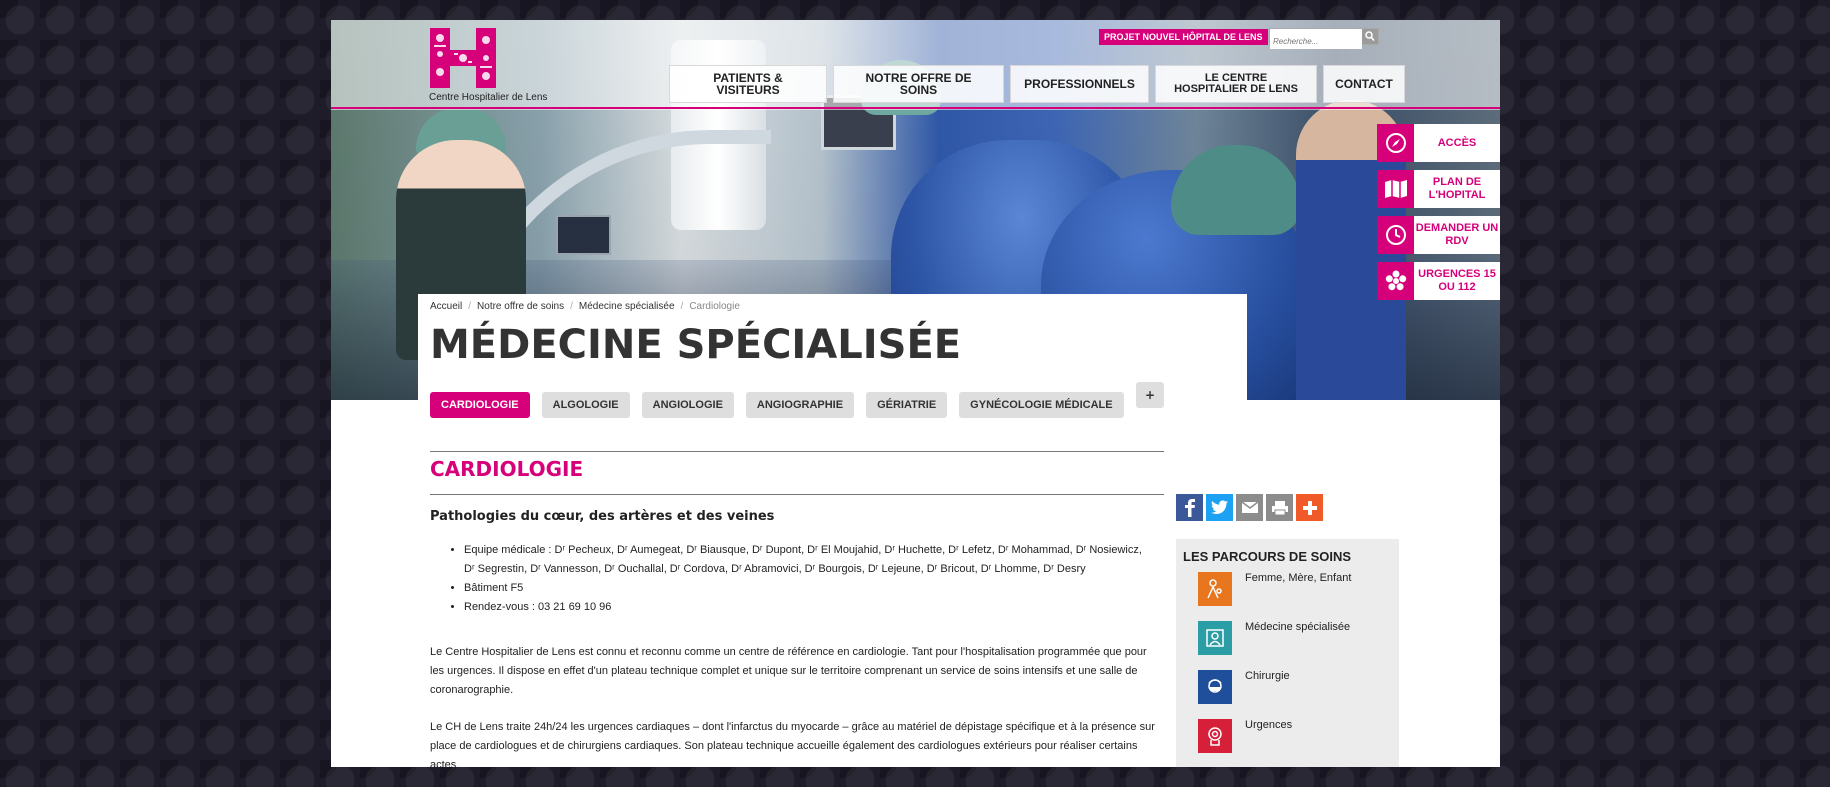  I want to click on page-title: MÉDECINE SPÉCIALISÉE, so click(696, 345).